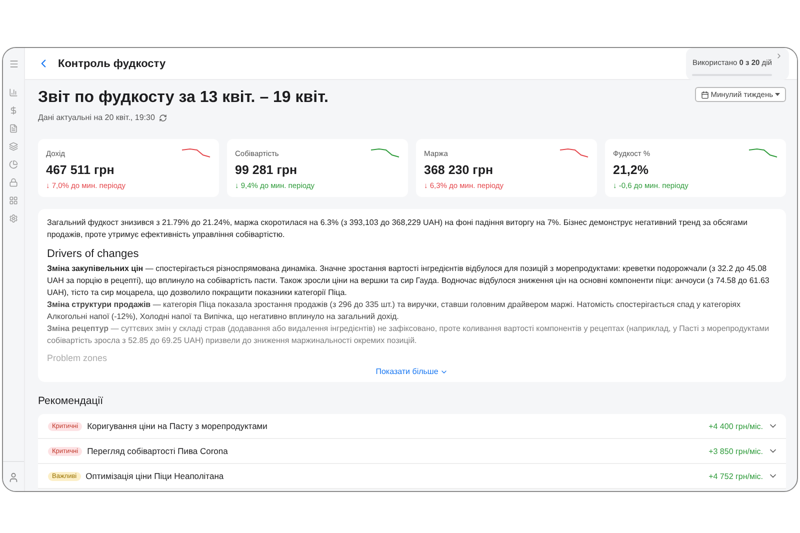 Image resolution: width=800 pixels, height=533 pixels. Describe the element at coordinates (13, 477) in the screenshot. I see `avatar-icon` at that location.